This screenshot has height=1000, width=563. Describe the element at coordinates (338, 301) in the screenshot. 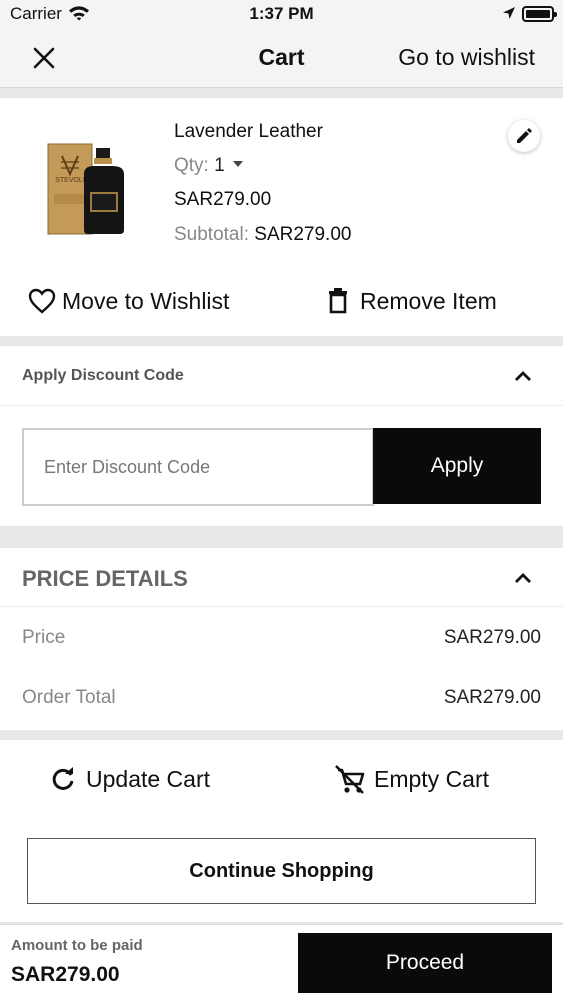

I see `trash-icon` at that location.